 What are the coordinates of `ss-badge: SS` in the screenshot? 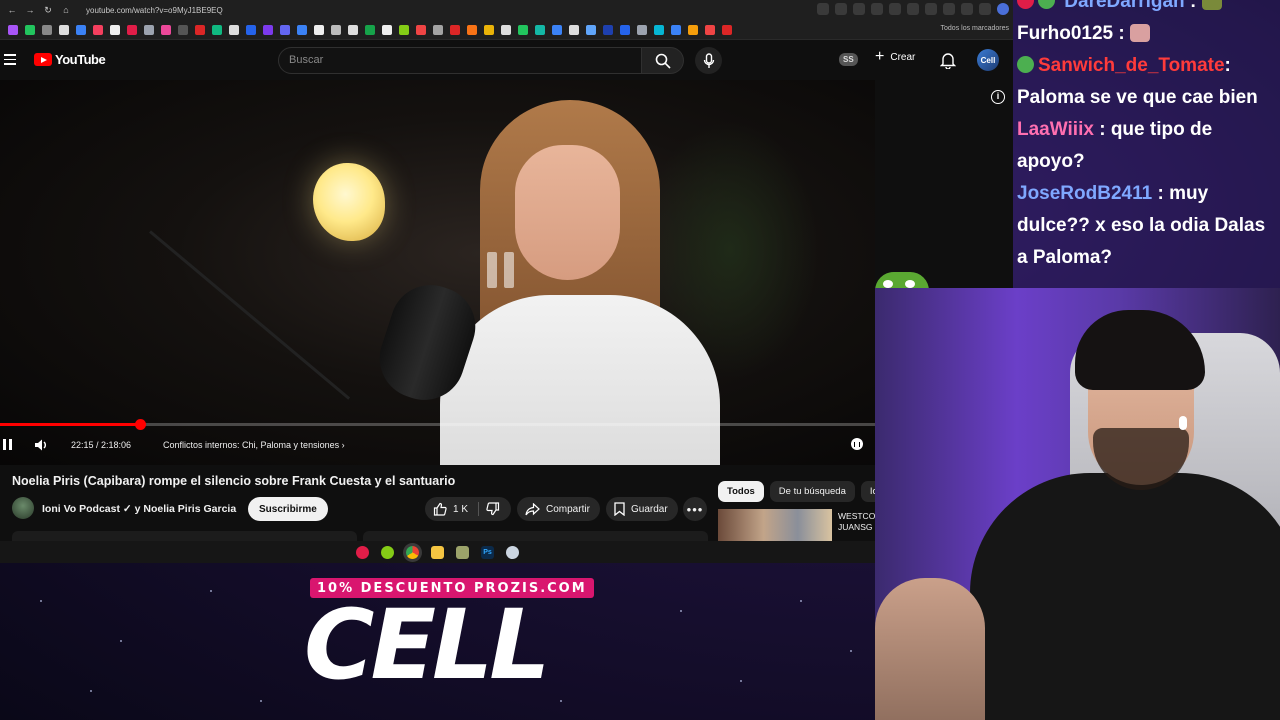 It's located at (848, 59).